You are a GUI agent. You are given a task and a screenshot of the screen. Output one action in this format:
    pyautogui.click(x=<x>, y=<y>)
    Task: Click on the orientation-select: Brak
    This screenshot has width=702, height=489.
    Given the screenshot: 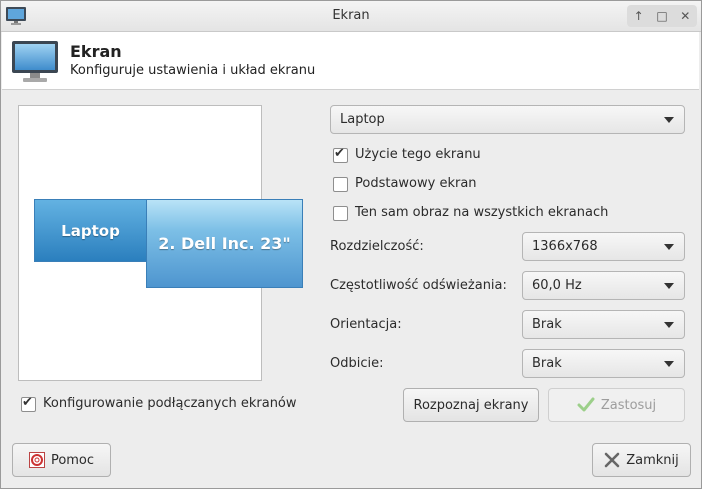 What is the action you would take?
    pyautogui.click(x=603, y=324)
    